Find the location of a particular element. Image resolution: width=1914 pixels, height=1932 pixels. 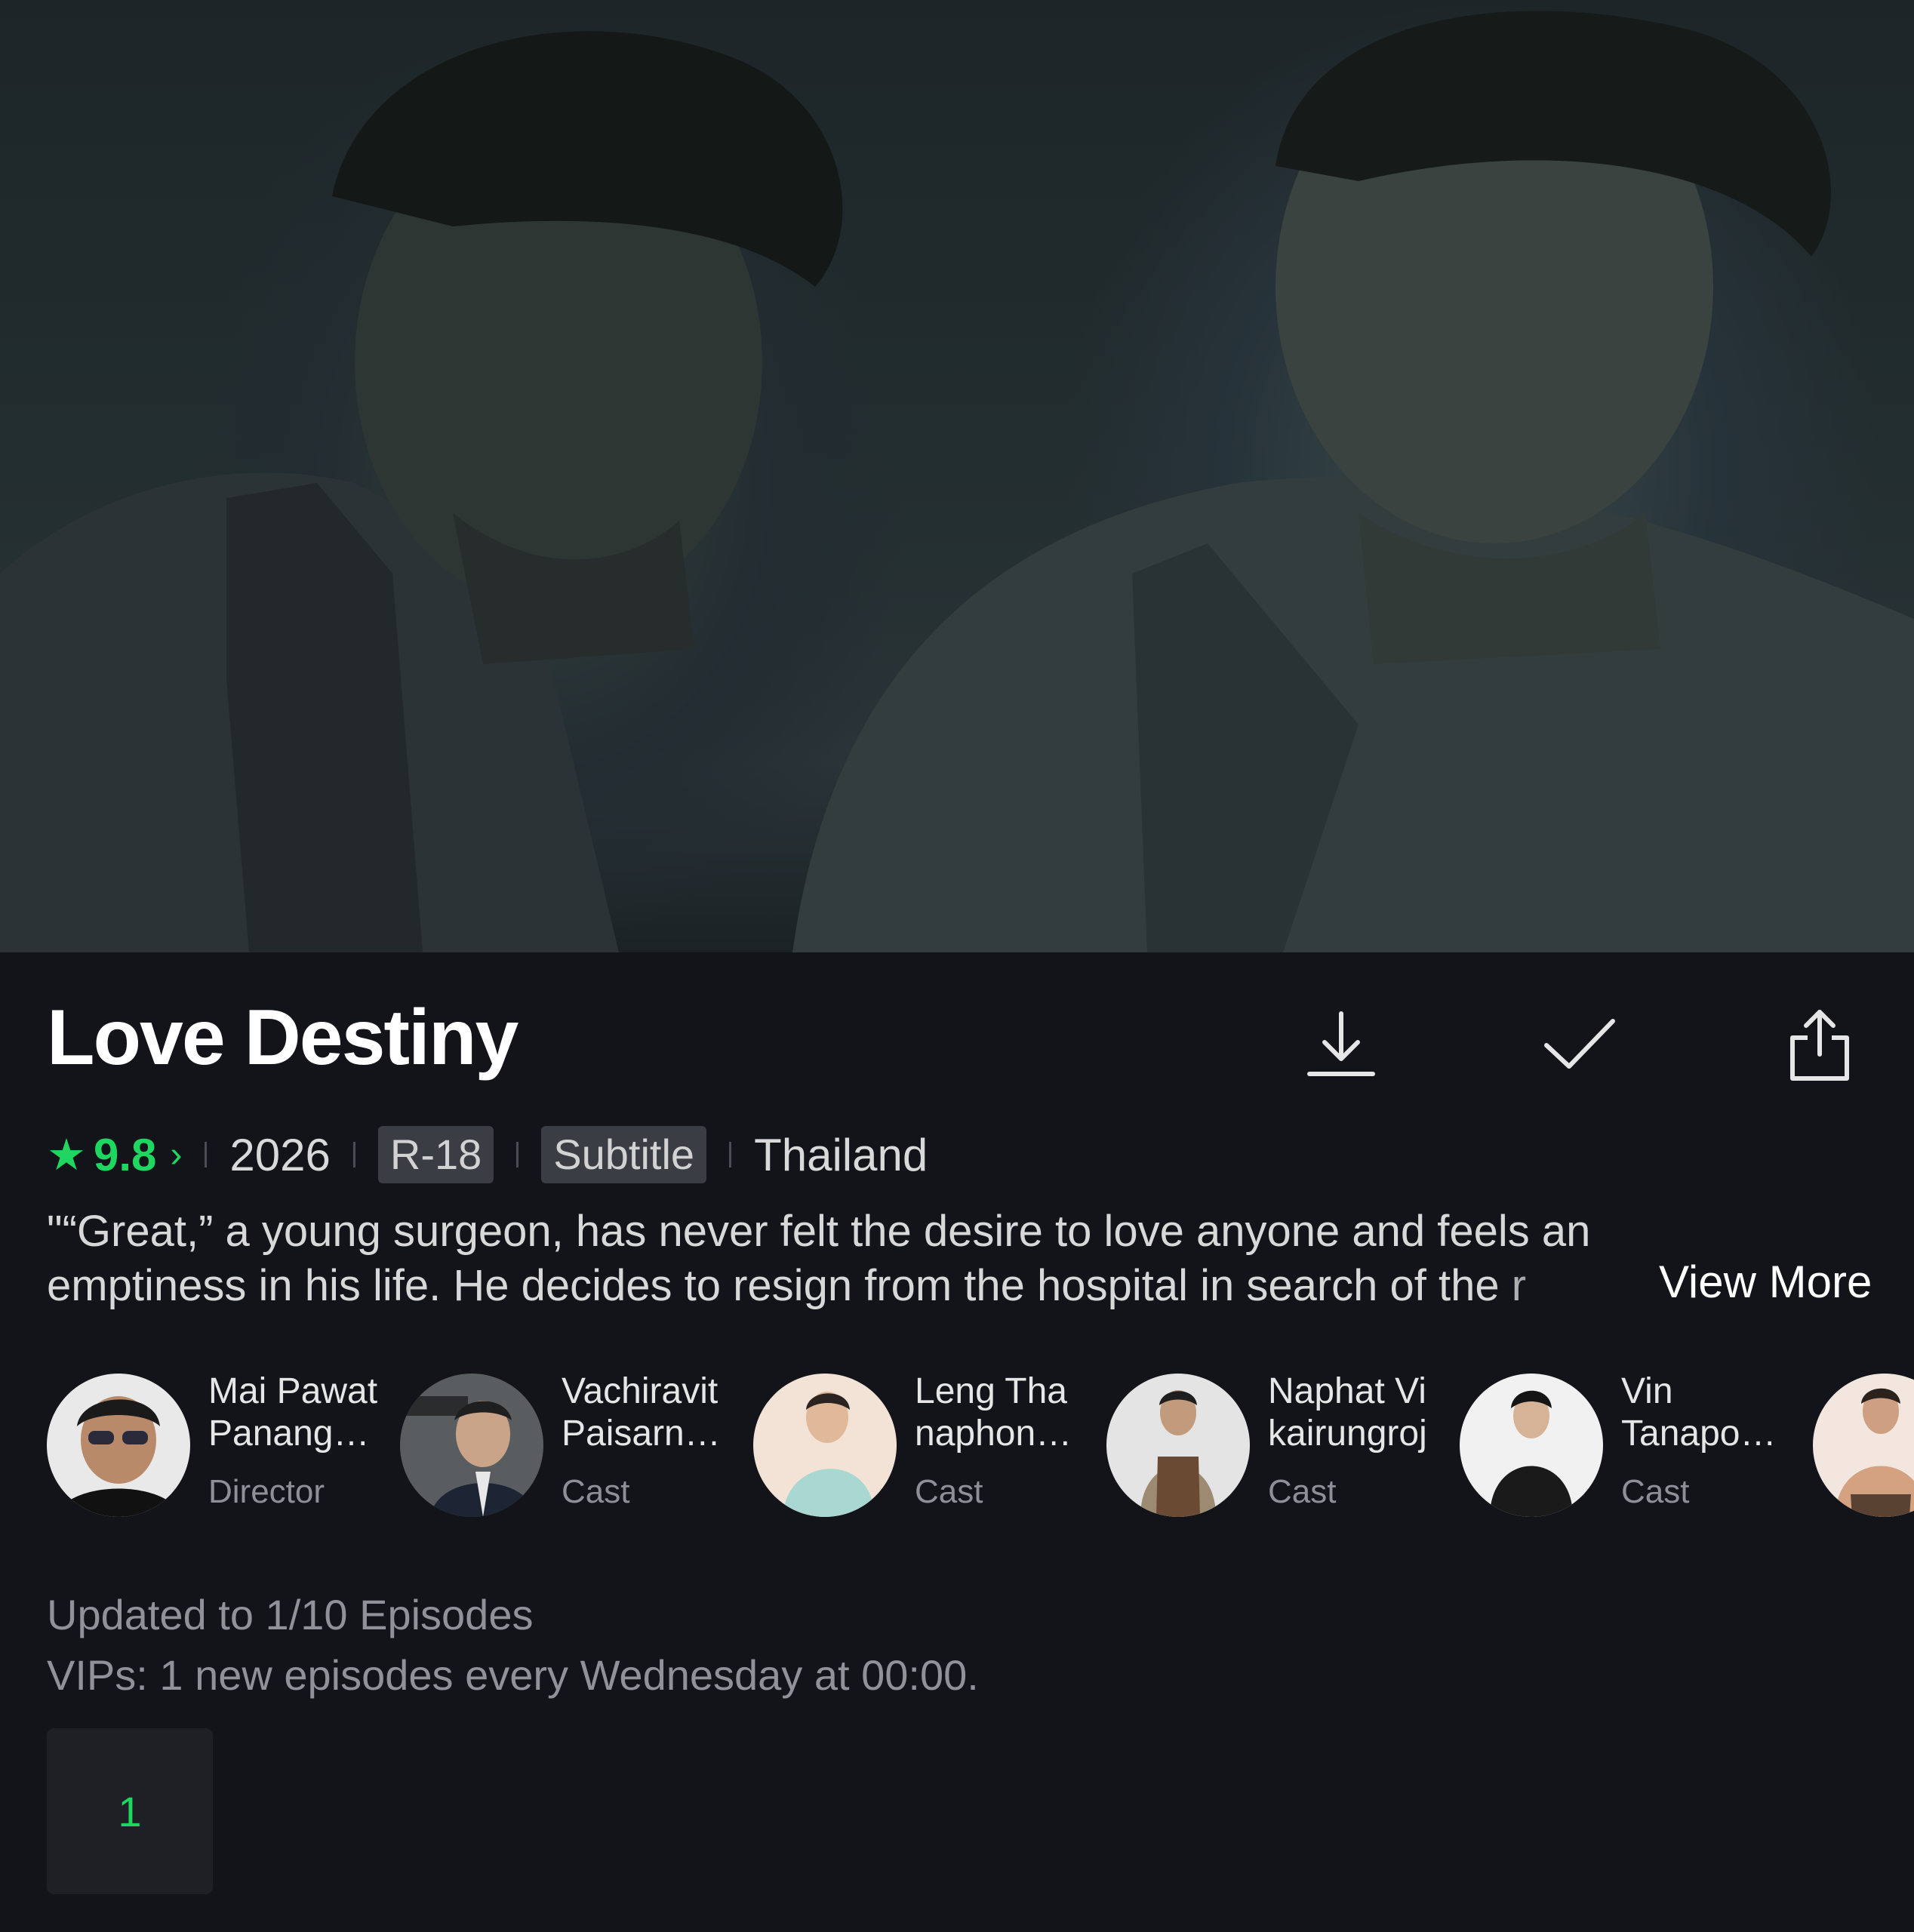

subtitle-badge: Subtitle is located at coordinates (624, 1154).